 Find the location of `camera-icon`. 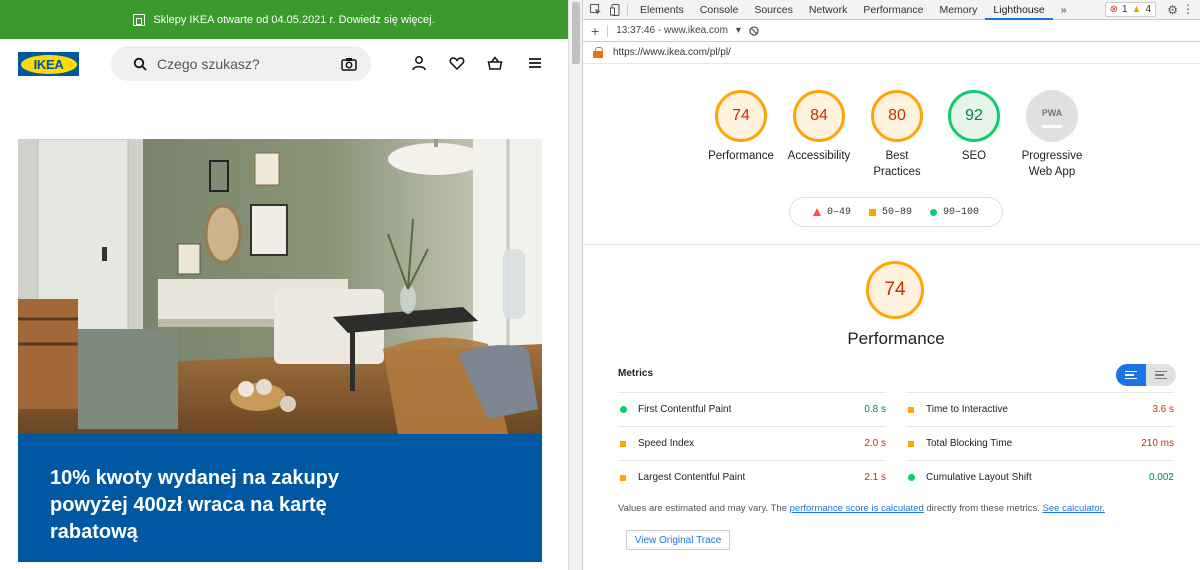

camera-icon is located at coordinates (349, 64).